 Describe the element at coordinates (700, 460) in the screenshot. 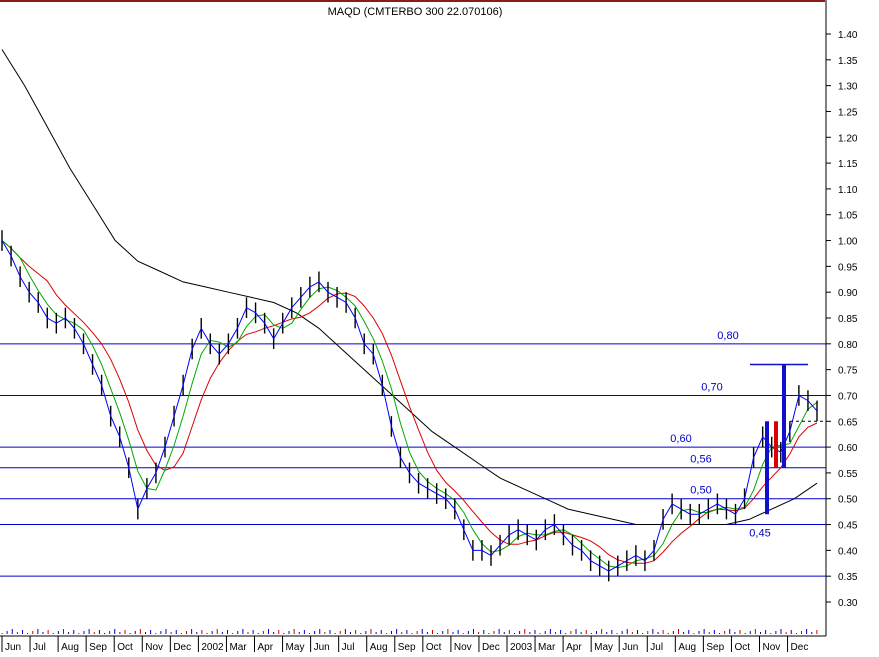

I see `level-label: 0,56` at that location.